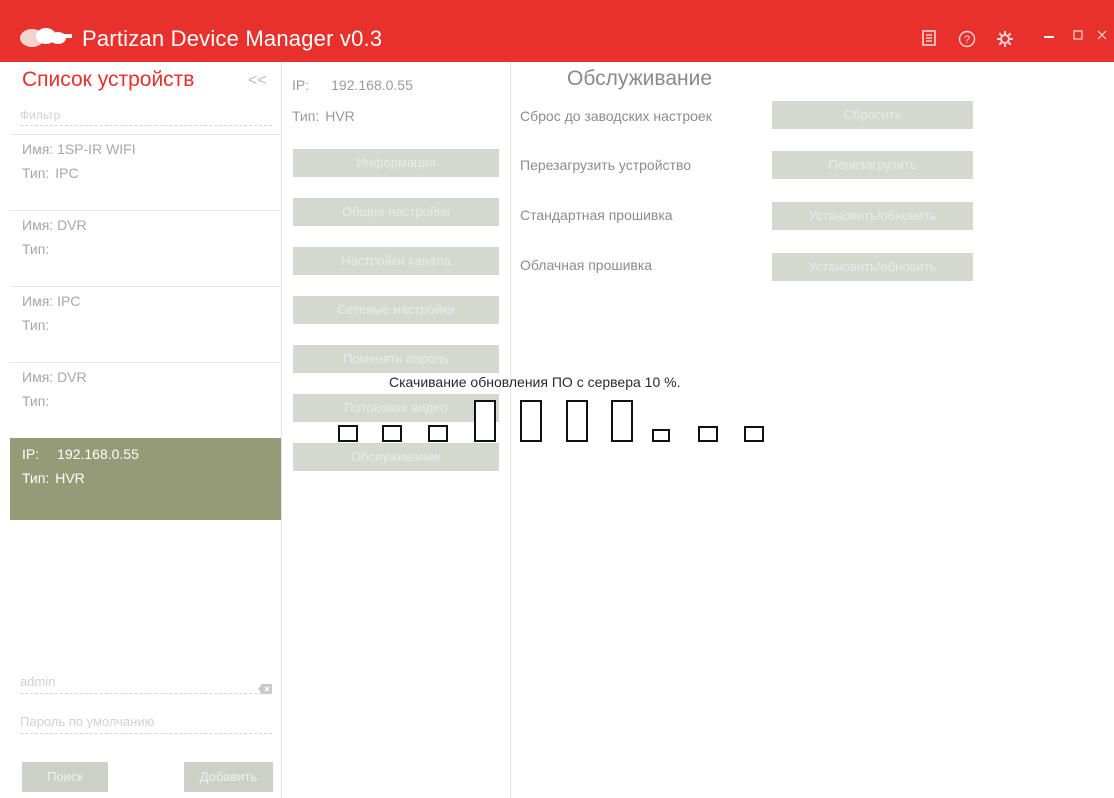  What do you see at coordinates (232, 38) in the screenshot?
I see `app-title: Partizan Device Manager v0.3` at bounding box center [232, 38].